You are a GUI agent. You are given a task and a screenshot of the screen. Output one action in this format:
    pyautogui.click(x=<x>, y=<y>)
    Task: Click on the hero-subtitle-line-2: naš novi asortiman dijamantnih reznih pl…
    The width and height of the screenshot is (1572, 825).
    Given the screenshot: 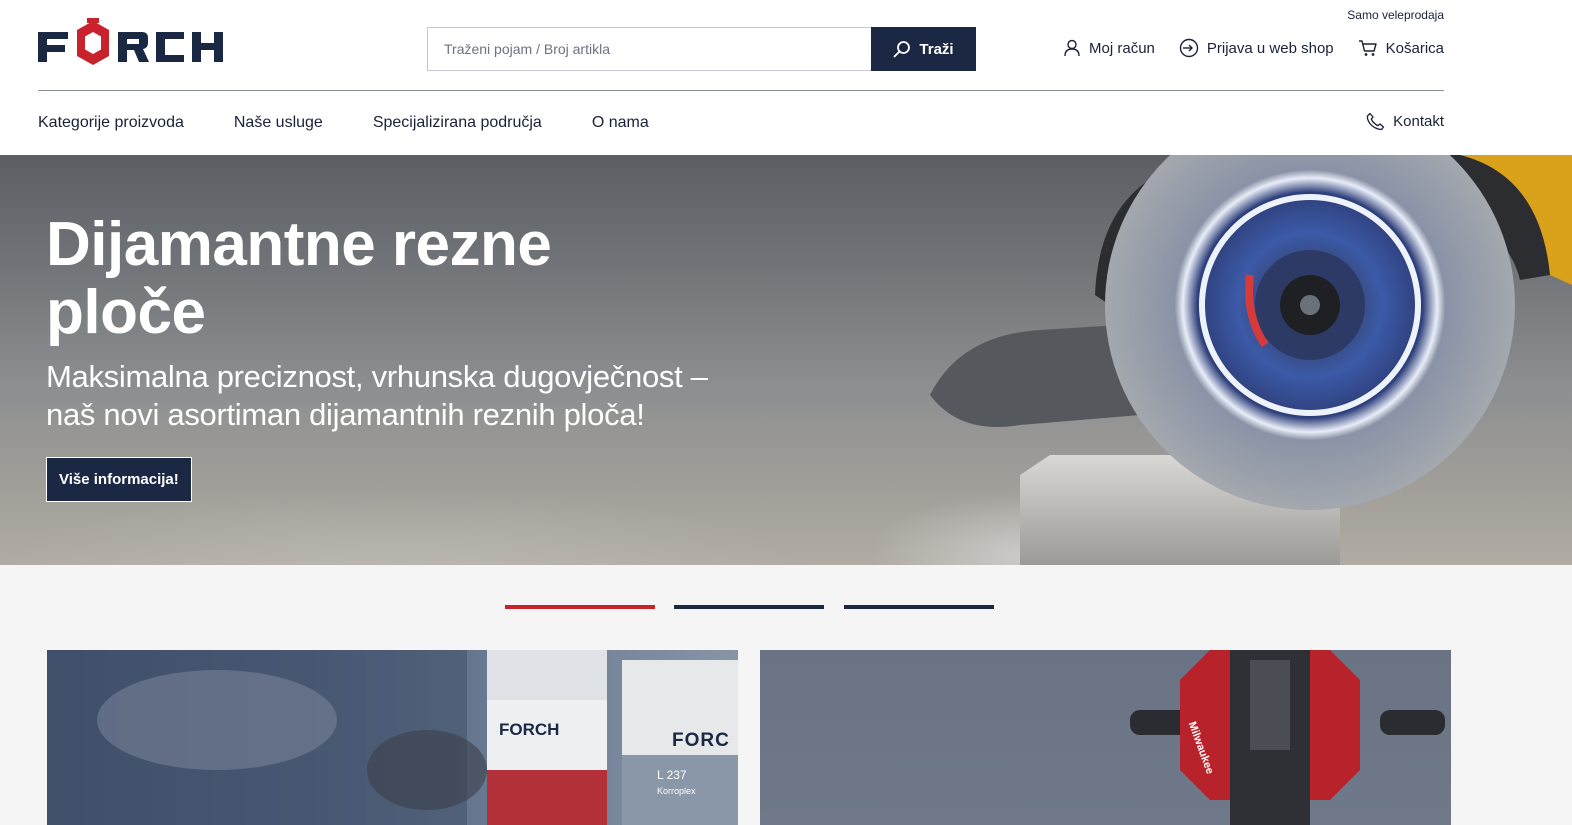 What is the action you would take?
    pyautogui.click(x=345, y=414)
    